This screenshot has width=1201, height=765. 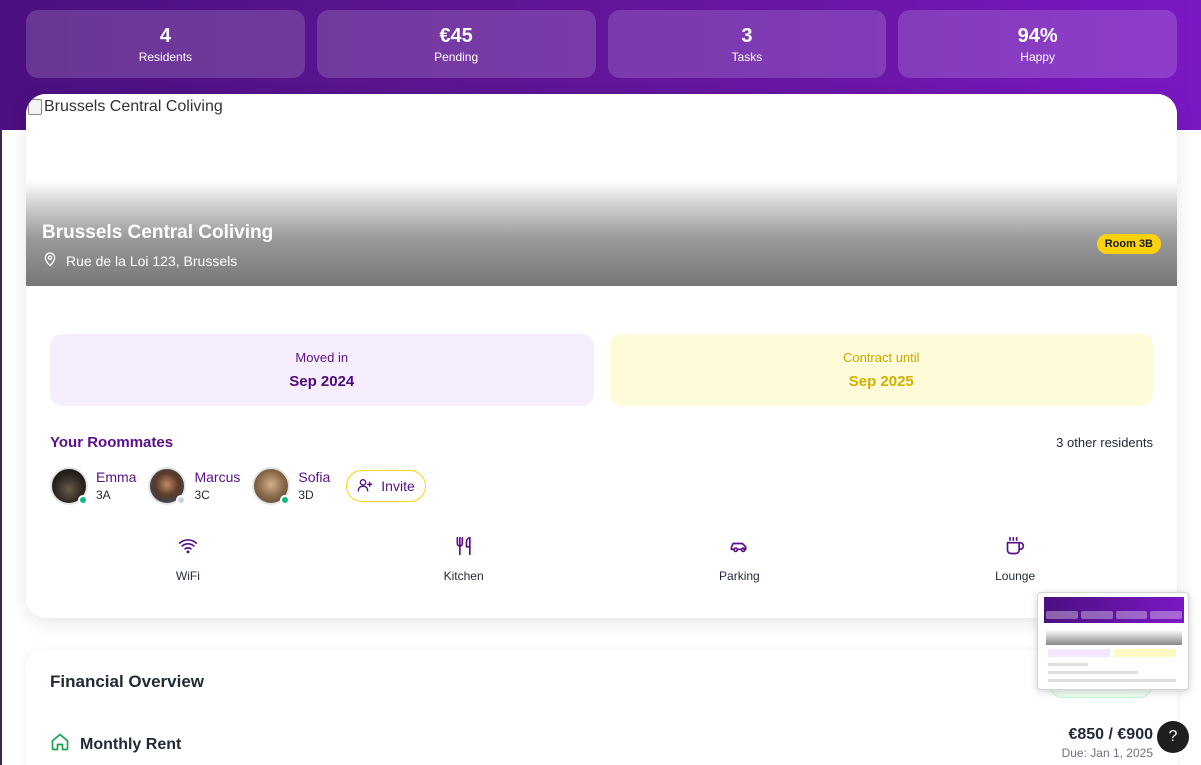 I want to click on coffee-icon, so click(x=1015, y=548).